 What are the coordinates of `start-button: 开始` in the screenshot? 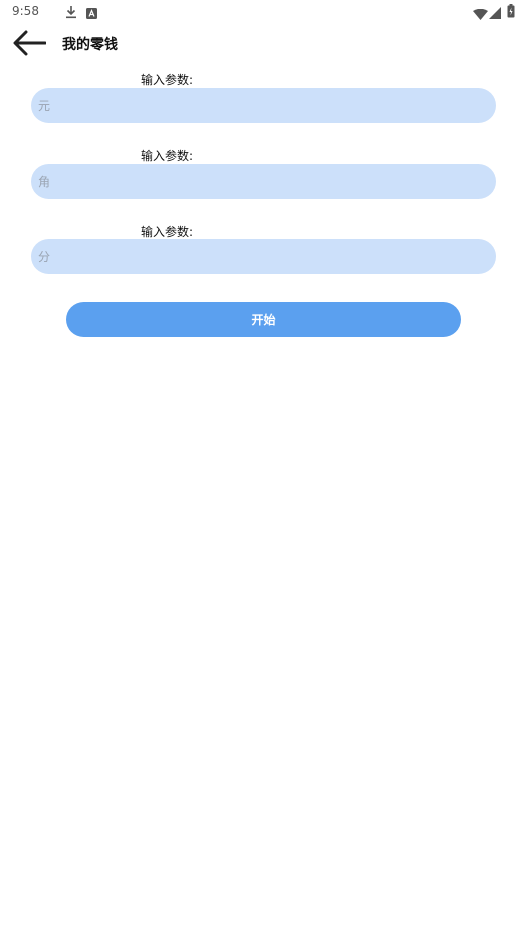 It's located at (263, 319).